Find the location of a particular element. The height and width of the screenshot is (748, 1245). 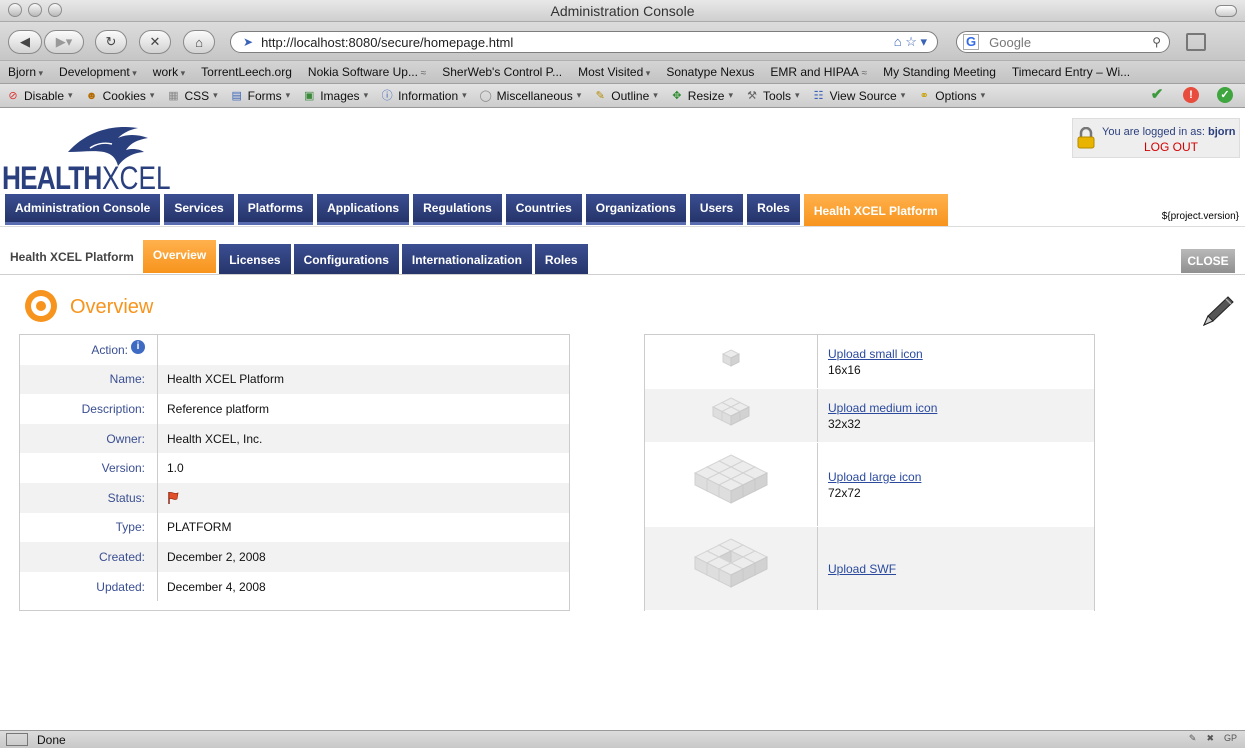

upload-link: Upload SWF is located at coordinates (961, 569).